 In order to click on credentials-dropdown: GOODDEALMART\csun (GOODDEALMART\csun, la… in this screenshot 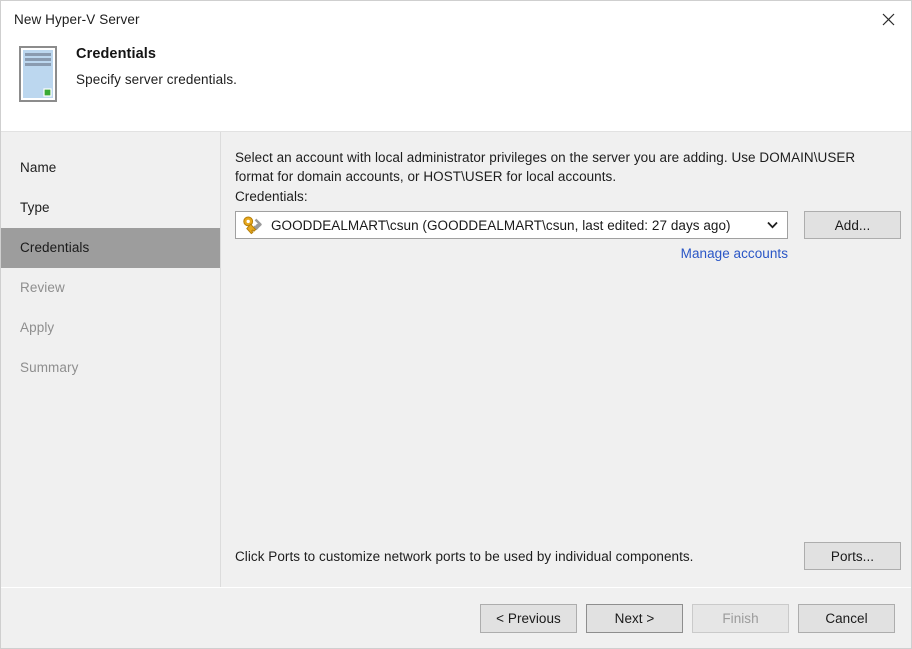, I will do `click(511, 225)`.